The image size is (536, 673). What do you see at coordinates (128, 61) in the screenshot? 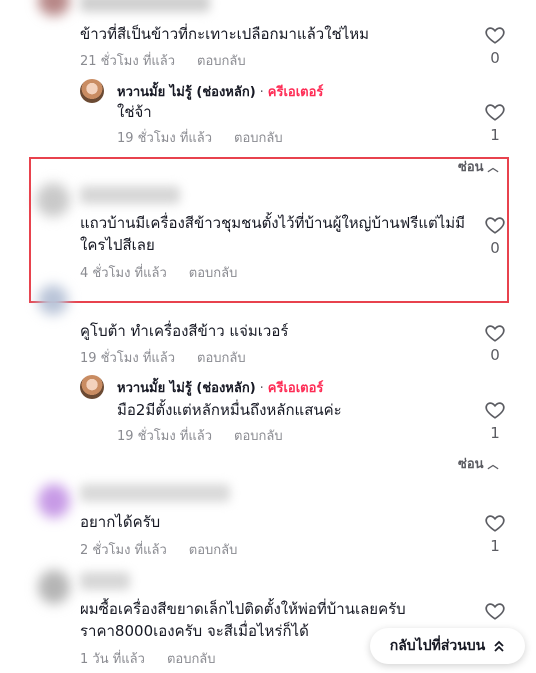
I see `comment-time: 21 ชั่วโมง ที่แล้ว` at bounding box center [128, 61].